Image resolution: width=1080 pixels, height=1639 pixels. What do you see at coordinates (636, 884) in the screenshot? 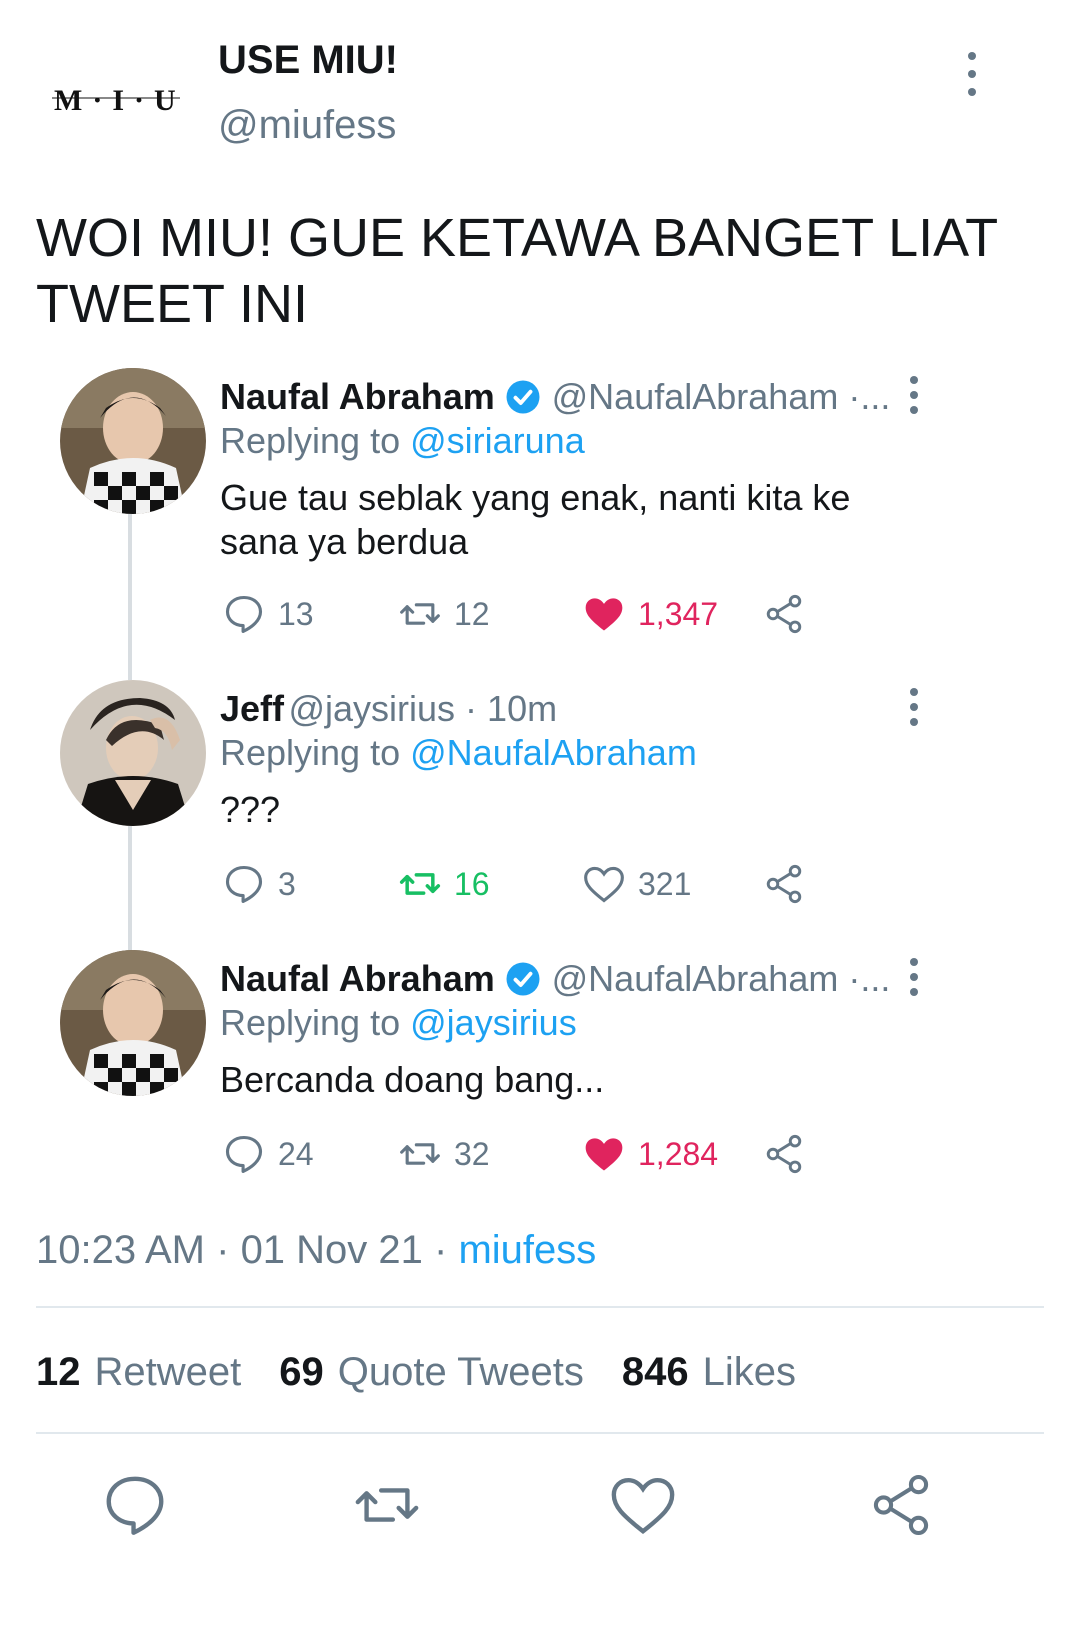
I see `like-button: 321` at bounding box center [636, 884].